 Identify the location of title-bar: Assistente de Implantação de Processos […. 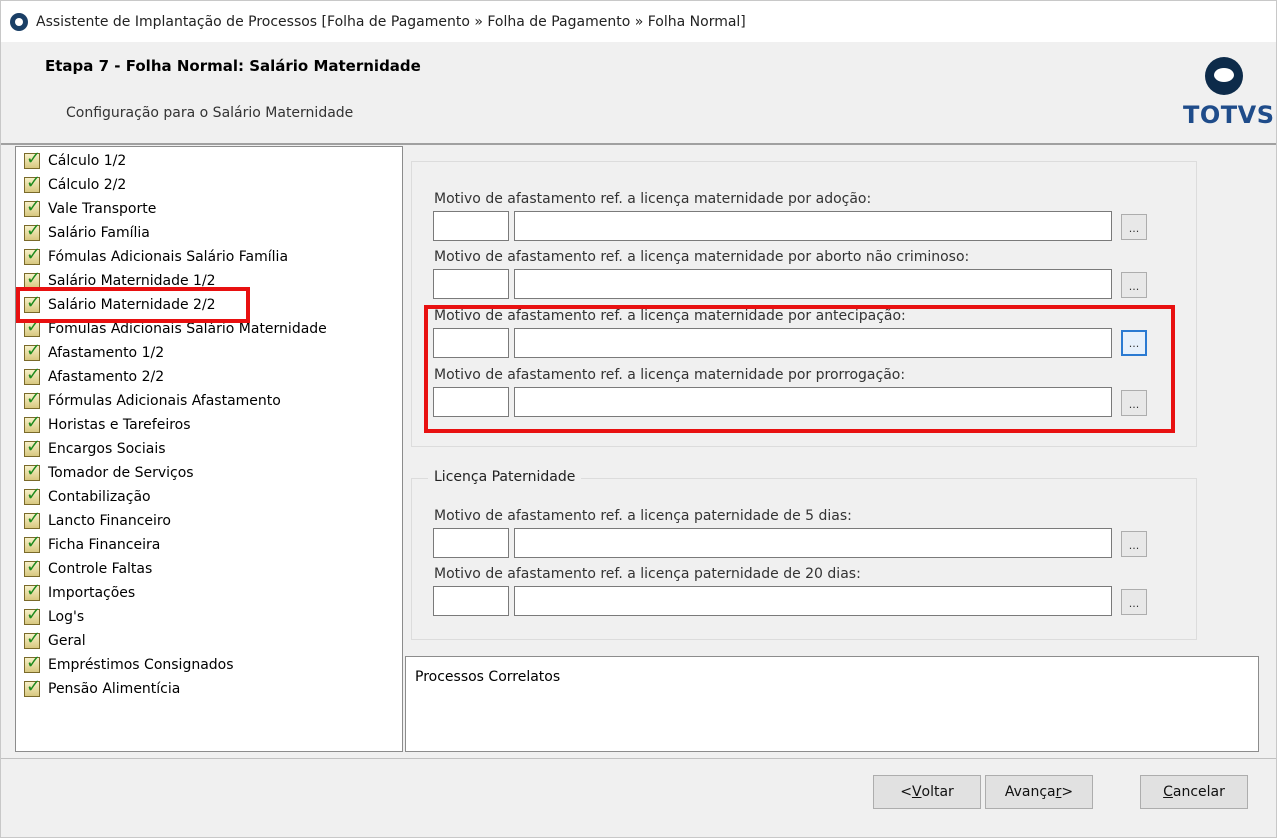
(638, 21).